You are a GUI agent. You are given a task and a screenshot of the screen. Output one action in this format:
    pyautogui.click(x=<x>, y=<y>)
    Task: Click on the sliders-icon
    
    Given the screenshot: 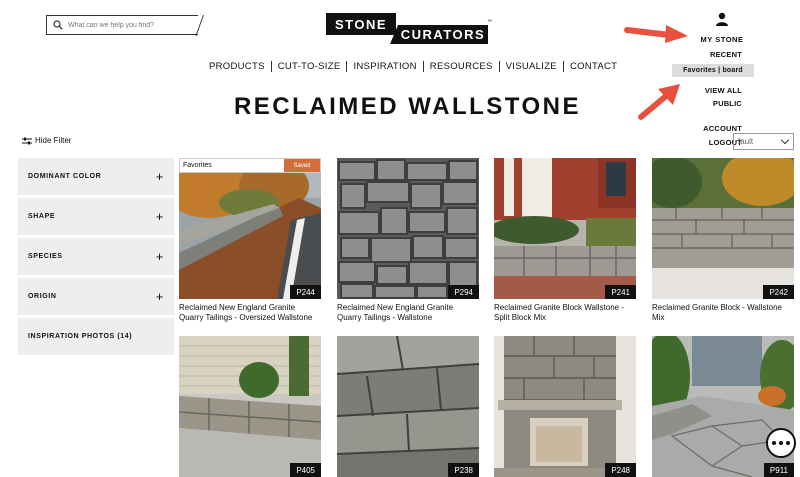 What is the action you would take?
    pyautogui.click(x=27, y=140)
    